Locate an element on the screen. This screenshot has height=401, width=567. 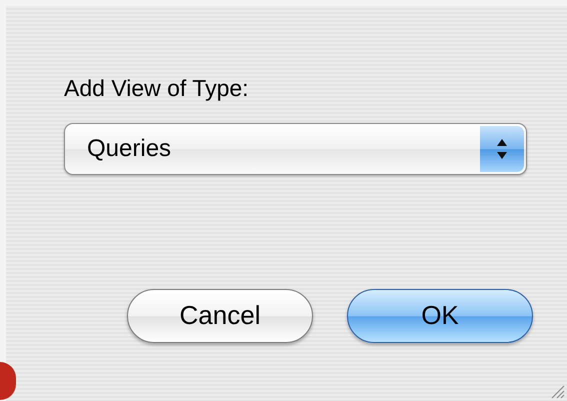
ok-button: OK is located at coordinates (440, 315).